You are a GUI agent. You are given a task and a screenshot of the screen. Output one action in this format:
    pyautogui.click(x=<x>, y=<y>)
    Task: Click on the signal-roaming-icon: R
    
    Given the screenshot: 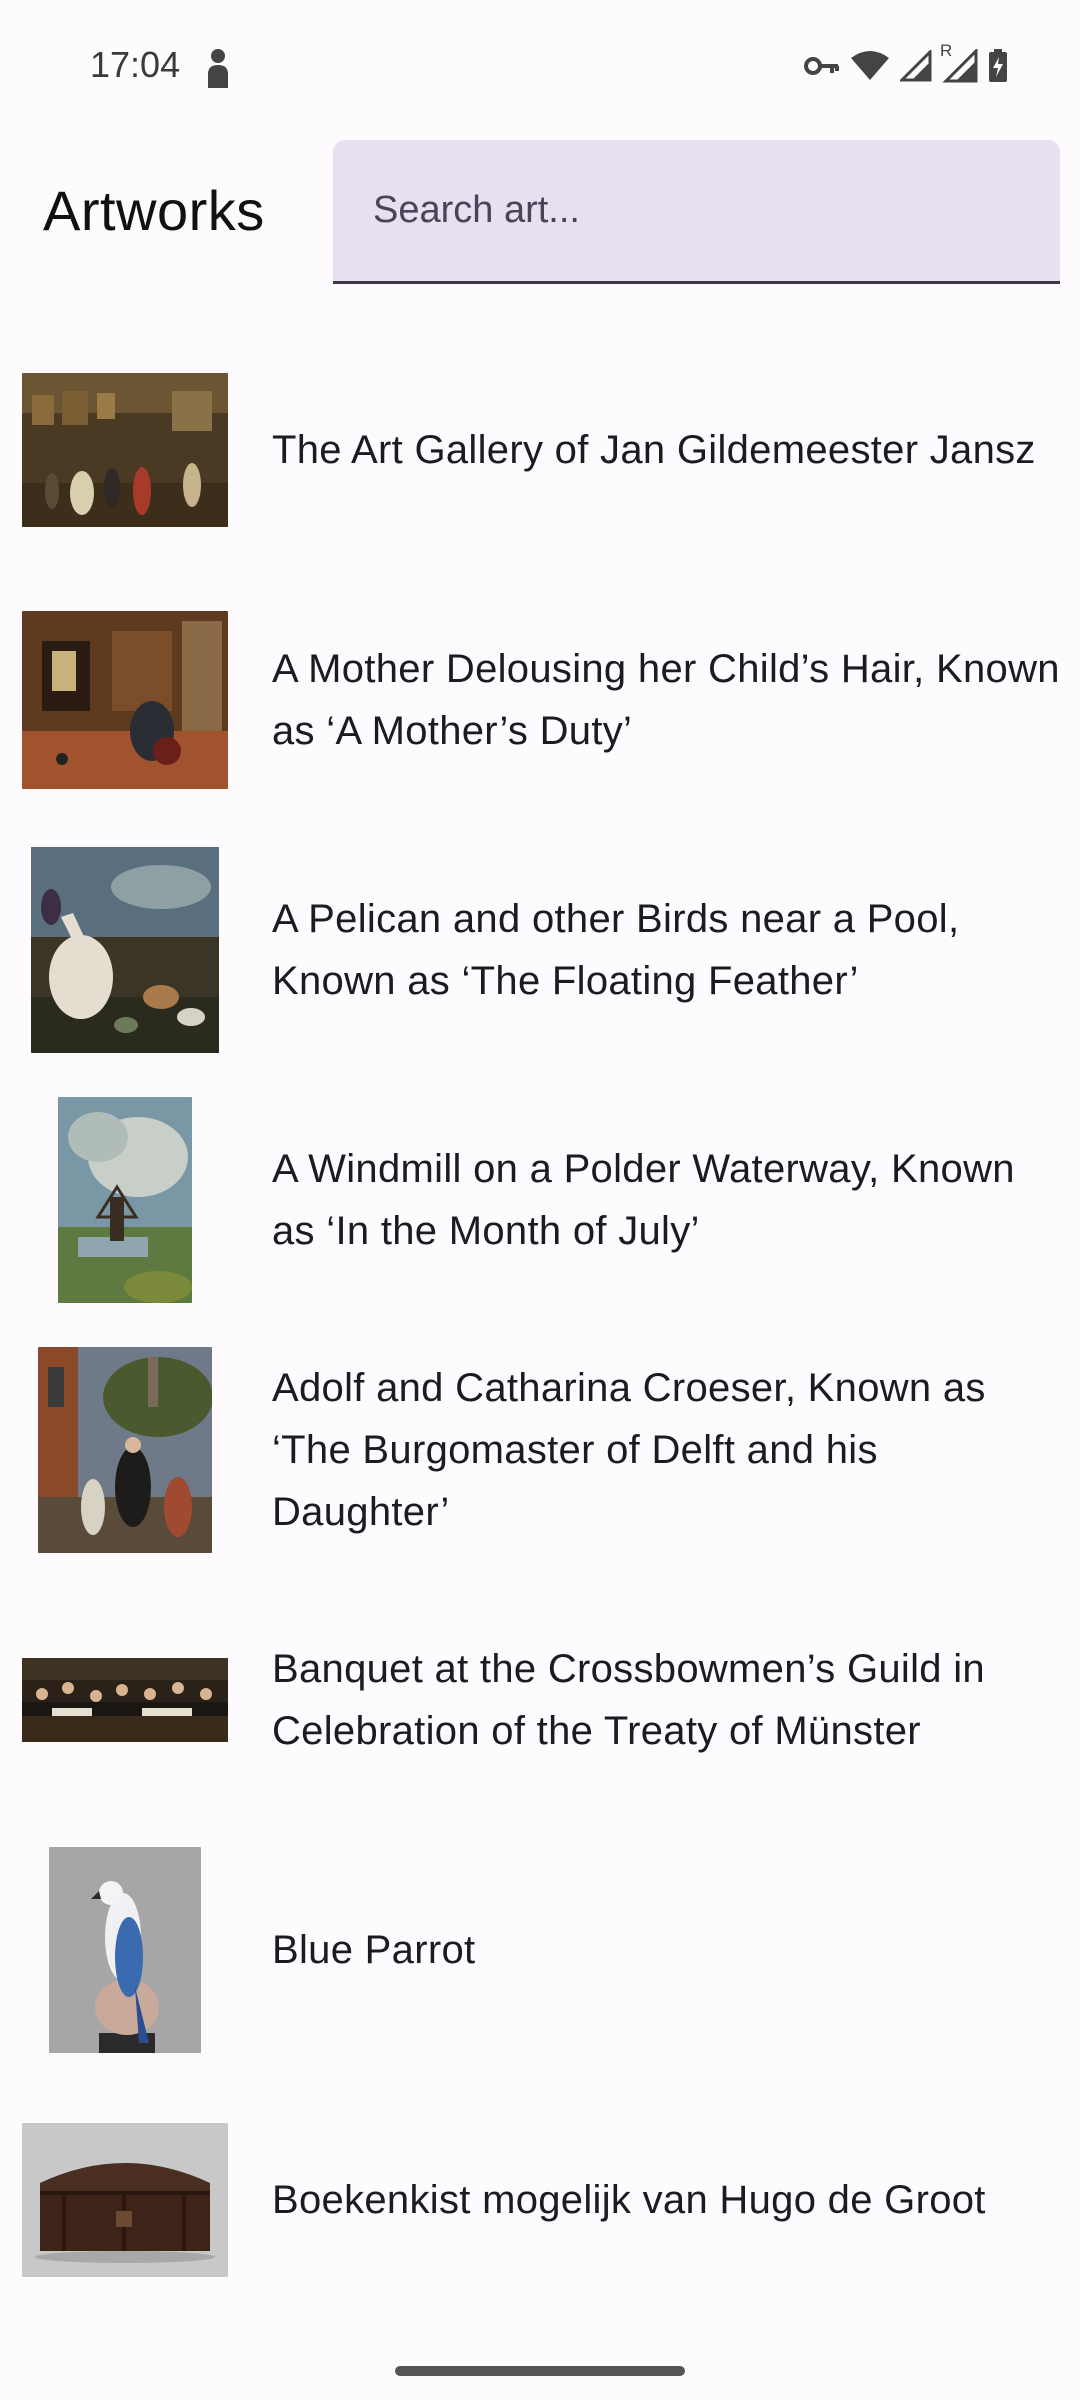 What is the action you would take?
    pyautogui.click(x=959, y=62)
    